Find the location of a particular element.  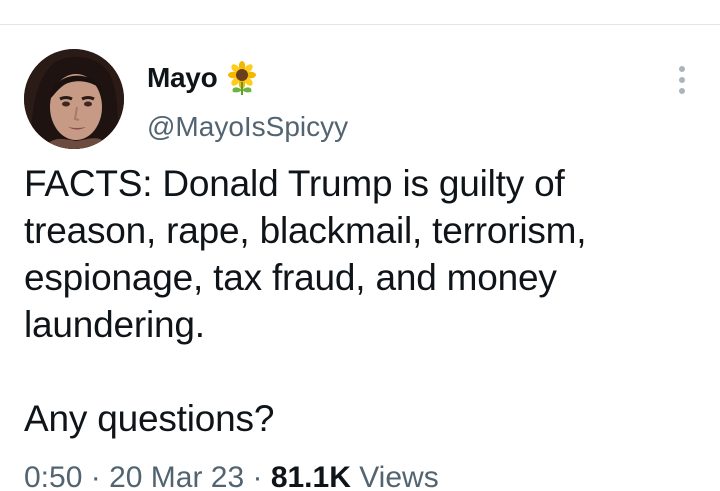

display-name: Mayo is located at coordinates (182, 78).